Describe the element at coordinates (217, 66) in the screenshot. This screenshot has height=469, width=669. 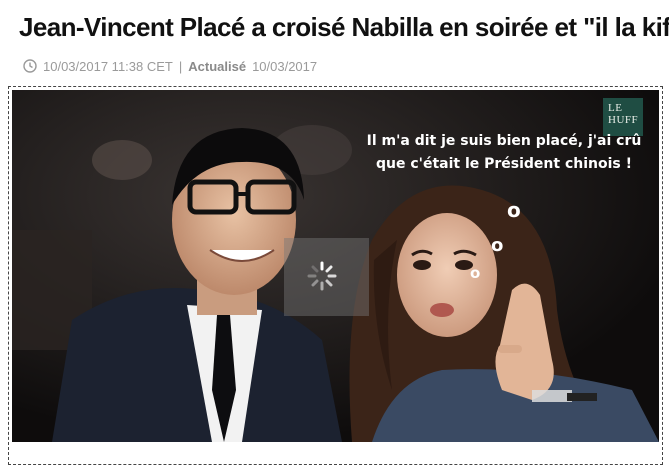
I see `updated-label: Actualisé` at that location.